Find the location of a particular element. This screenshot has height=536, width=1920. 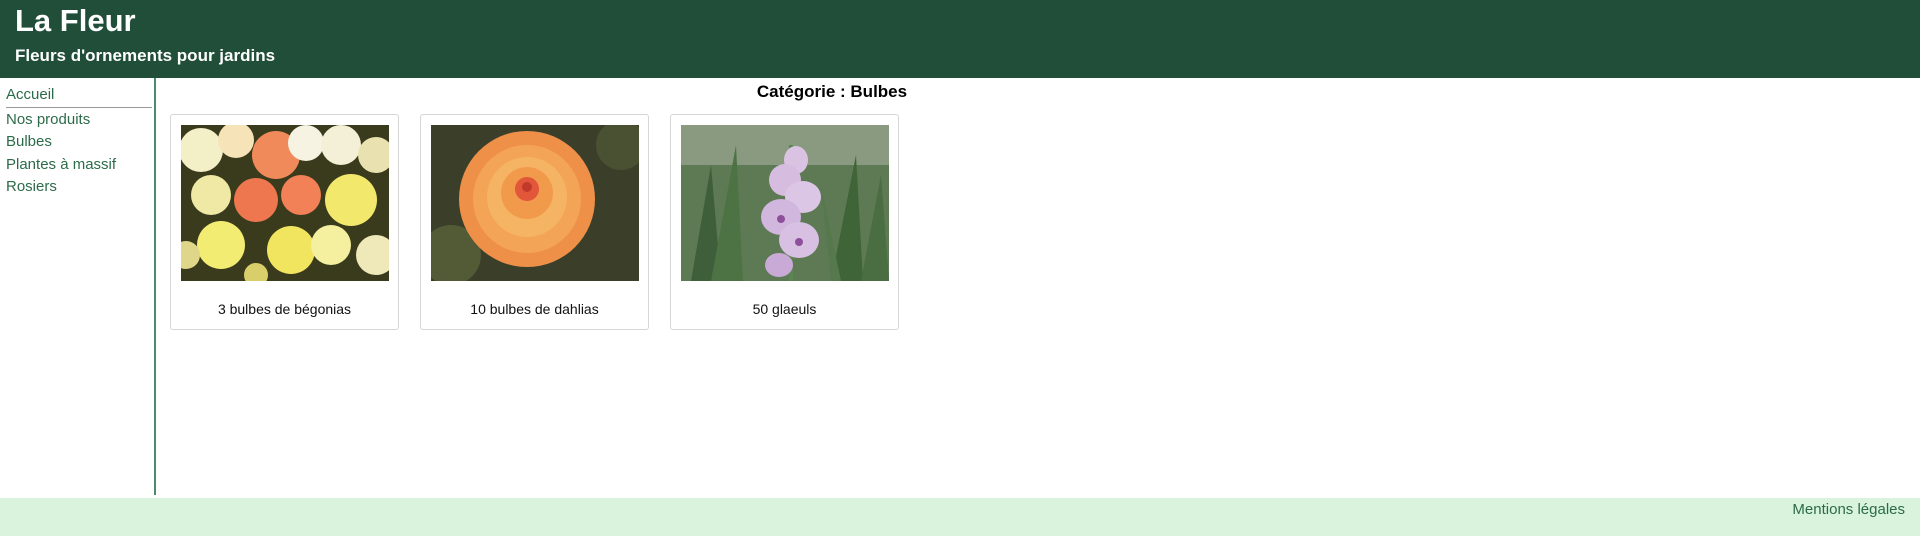

site-footer: Mentions légales is located at coordinates (960, 517).